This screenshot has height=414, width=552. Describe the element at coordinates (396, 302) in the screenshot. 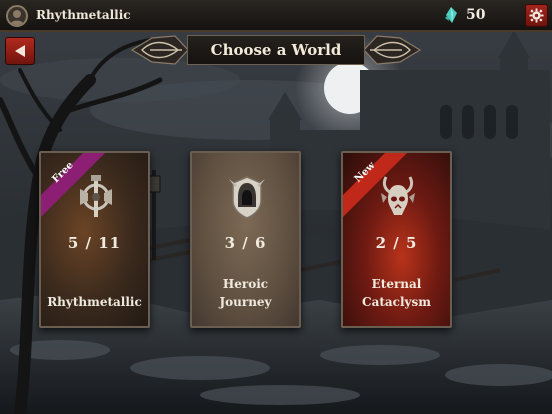

I see `world-name-line-2: Cataclysm` at that location.